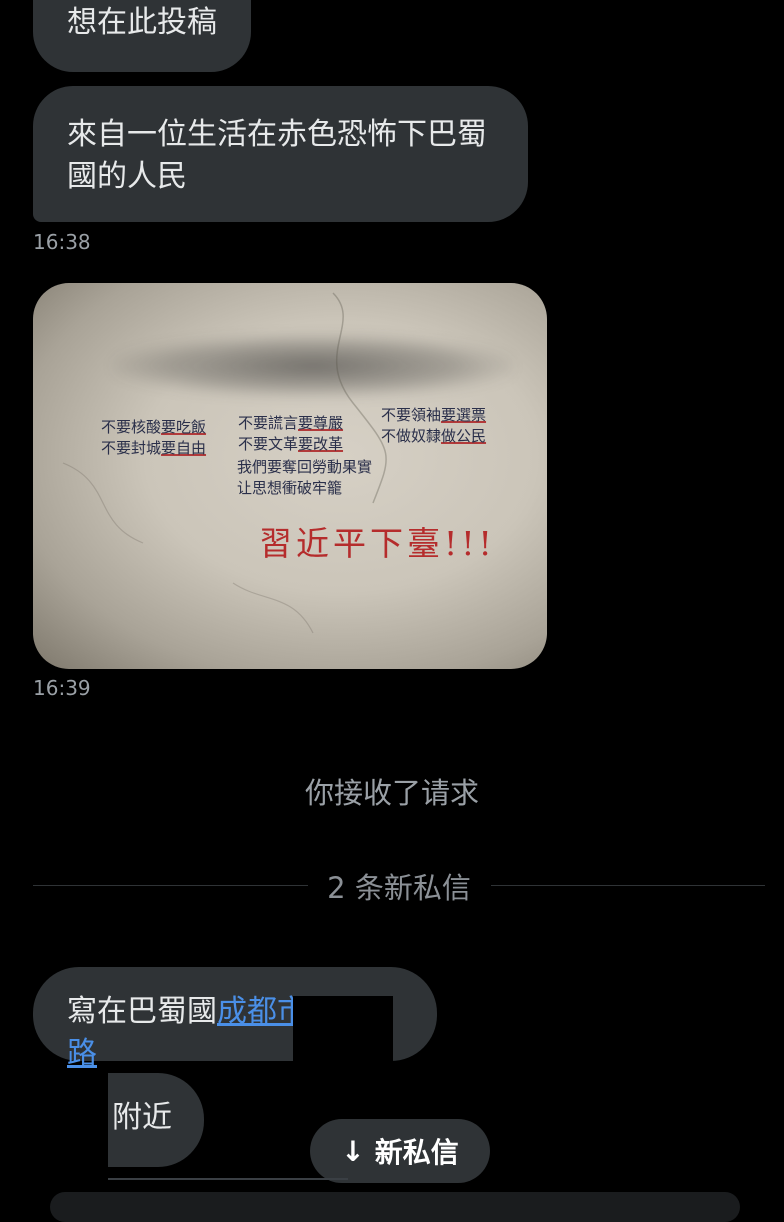 The width and height of the screenshot is (784, 1222). What do you see at coordinates (399, 888) in the screenshot?
I see `new-messages-divider-label: 2 条新私信` at bounding box center [399, 888].